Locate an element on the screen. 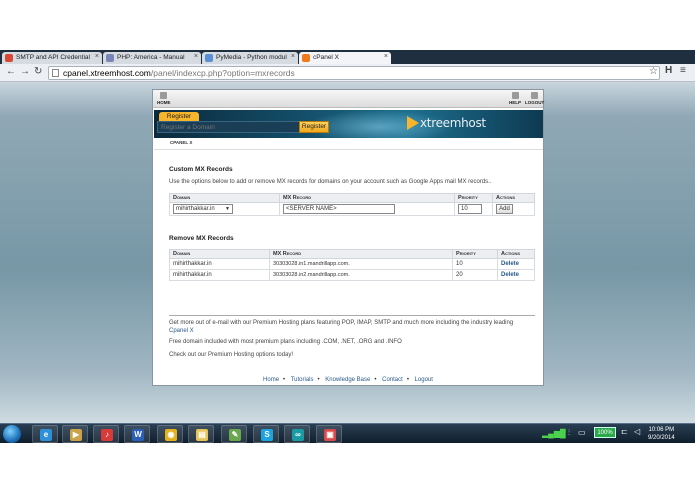 The height and width of the screenshot is (494, 695). taskbar-media-player: ▶ is located at coordinates (75, 434).